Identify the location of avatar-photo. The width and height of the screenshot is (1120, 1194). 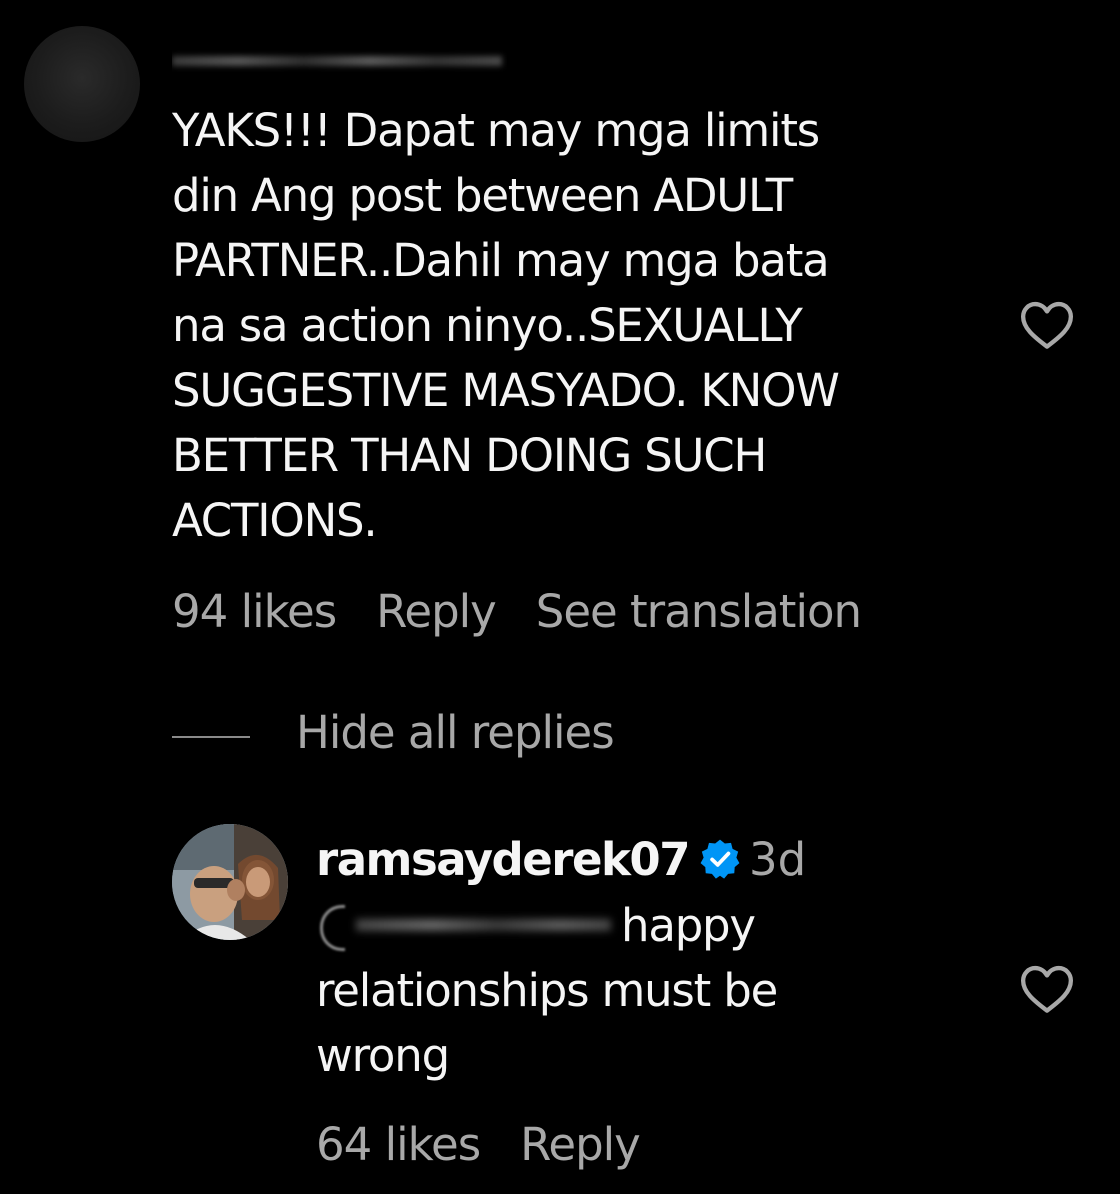
(230, 882).